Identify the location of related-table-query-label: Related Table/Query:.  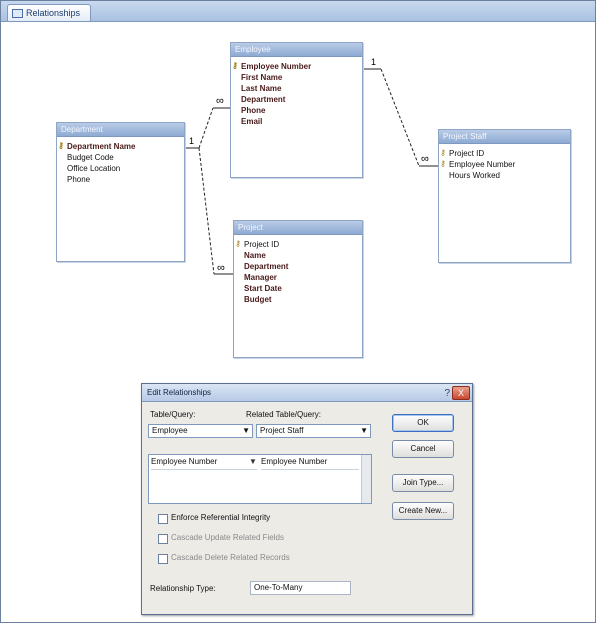
(284, 414).